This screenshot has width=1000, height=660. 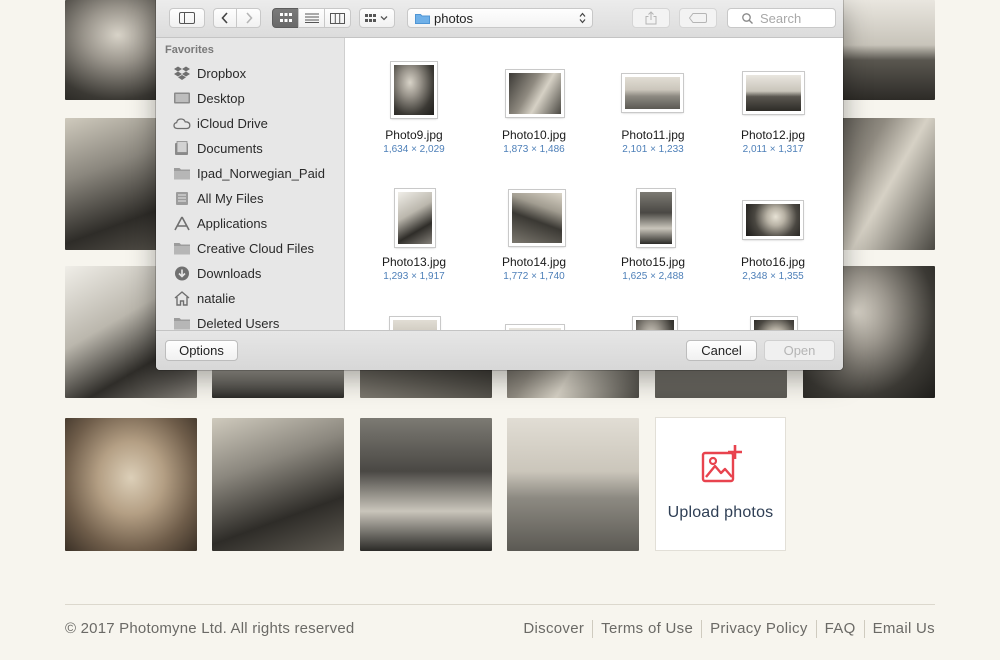 I want to click on file-name: Photo10.jpg, so click(x=534, y=135).